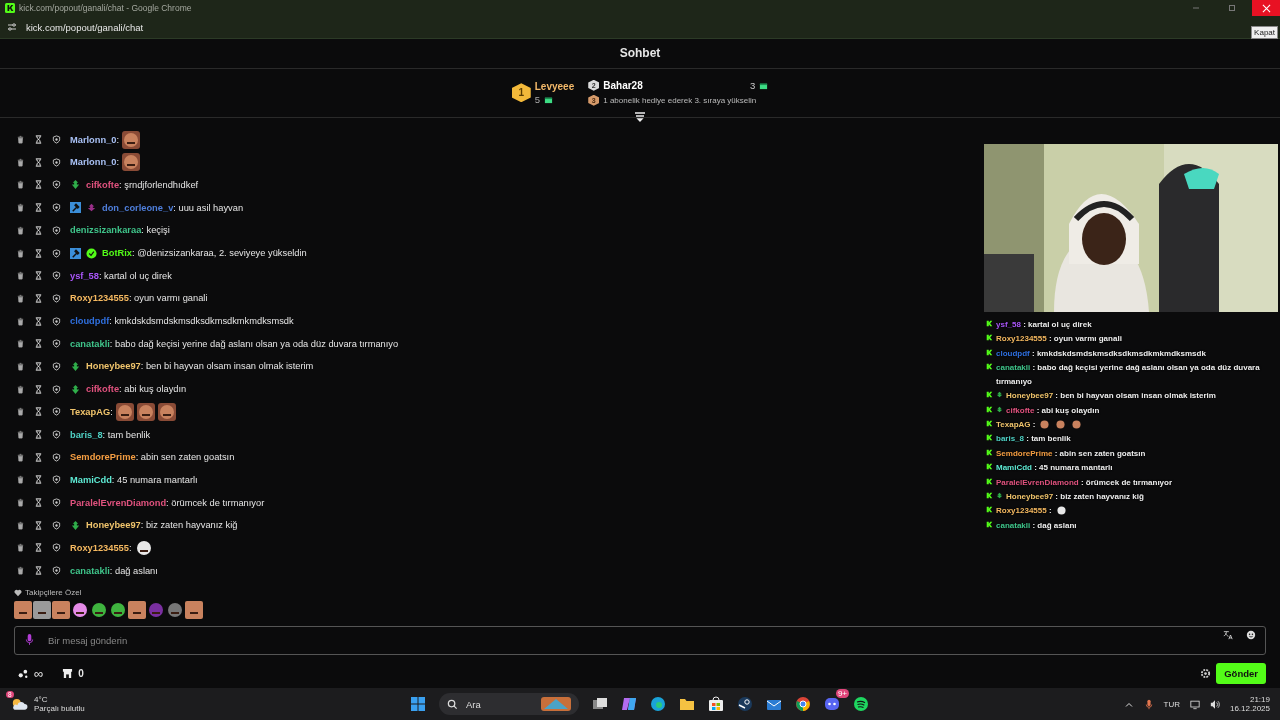  What do you see at coordinates (1241, 673) in the screenshot?
I see `send-button: Gönder` at bounding box center [1241, 673].